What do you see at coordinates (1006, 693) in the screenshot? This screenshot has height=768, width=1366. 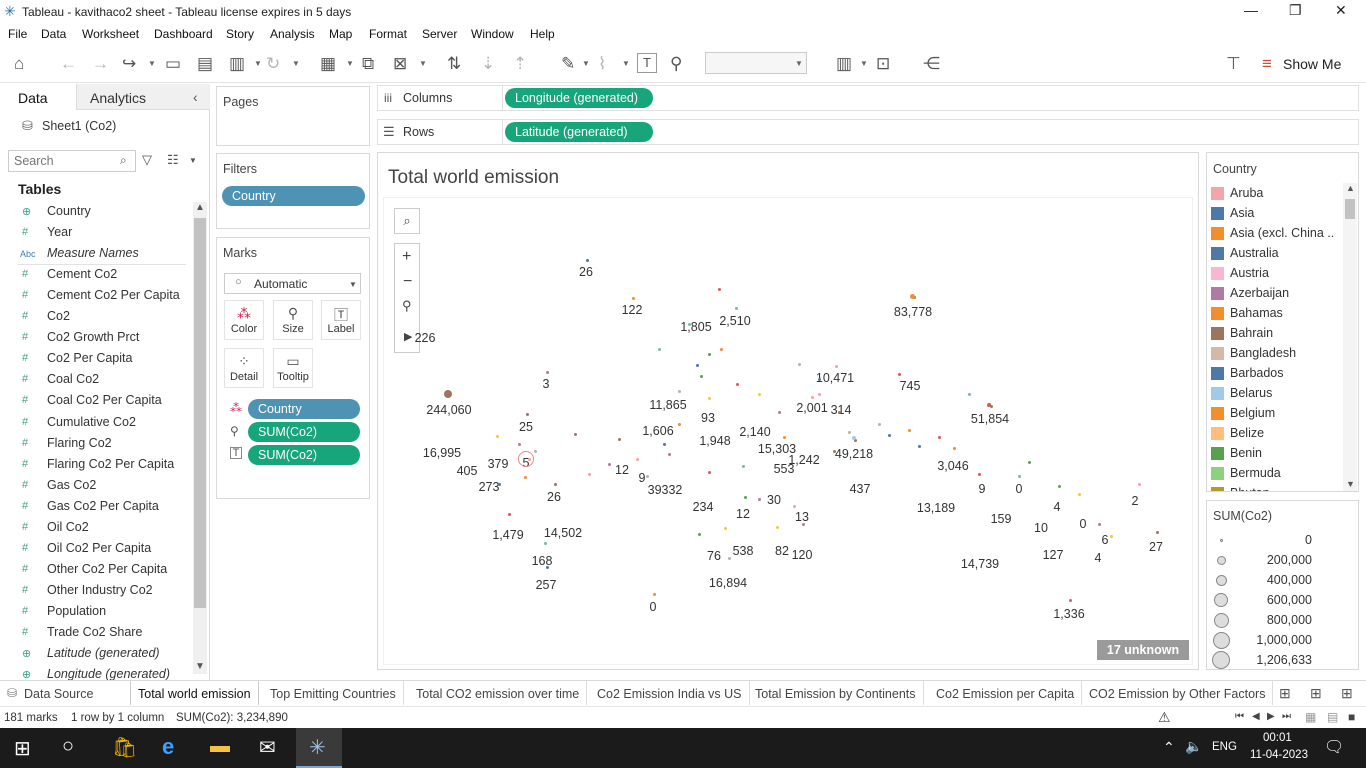 I see `tab-emission-per-capita: Co2 Emission per Capita` at bounding box center [1006, 693].